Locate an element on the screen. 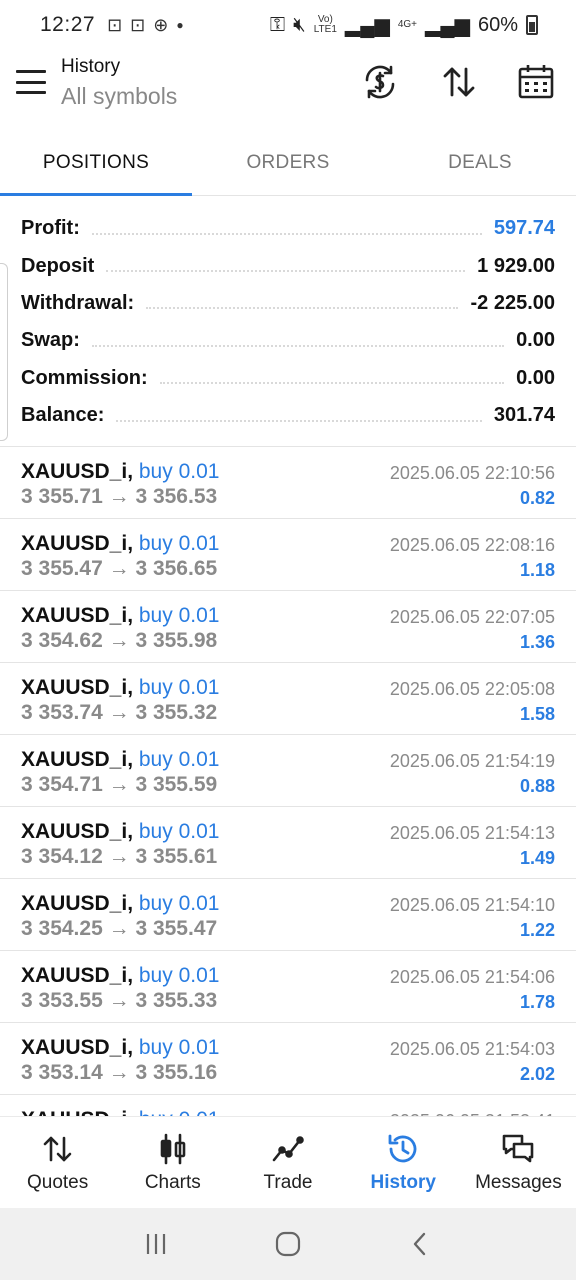  summary-label: Withdrawal: is located at coordinates (78, 302).